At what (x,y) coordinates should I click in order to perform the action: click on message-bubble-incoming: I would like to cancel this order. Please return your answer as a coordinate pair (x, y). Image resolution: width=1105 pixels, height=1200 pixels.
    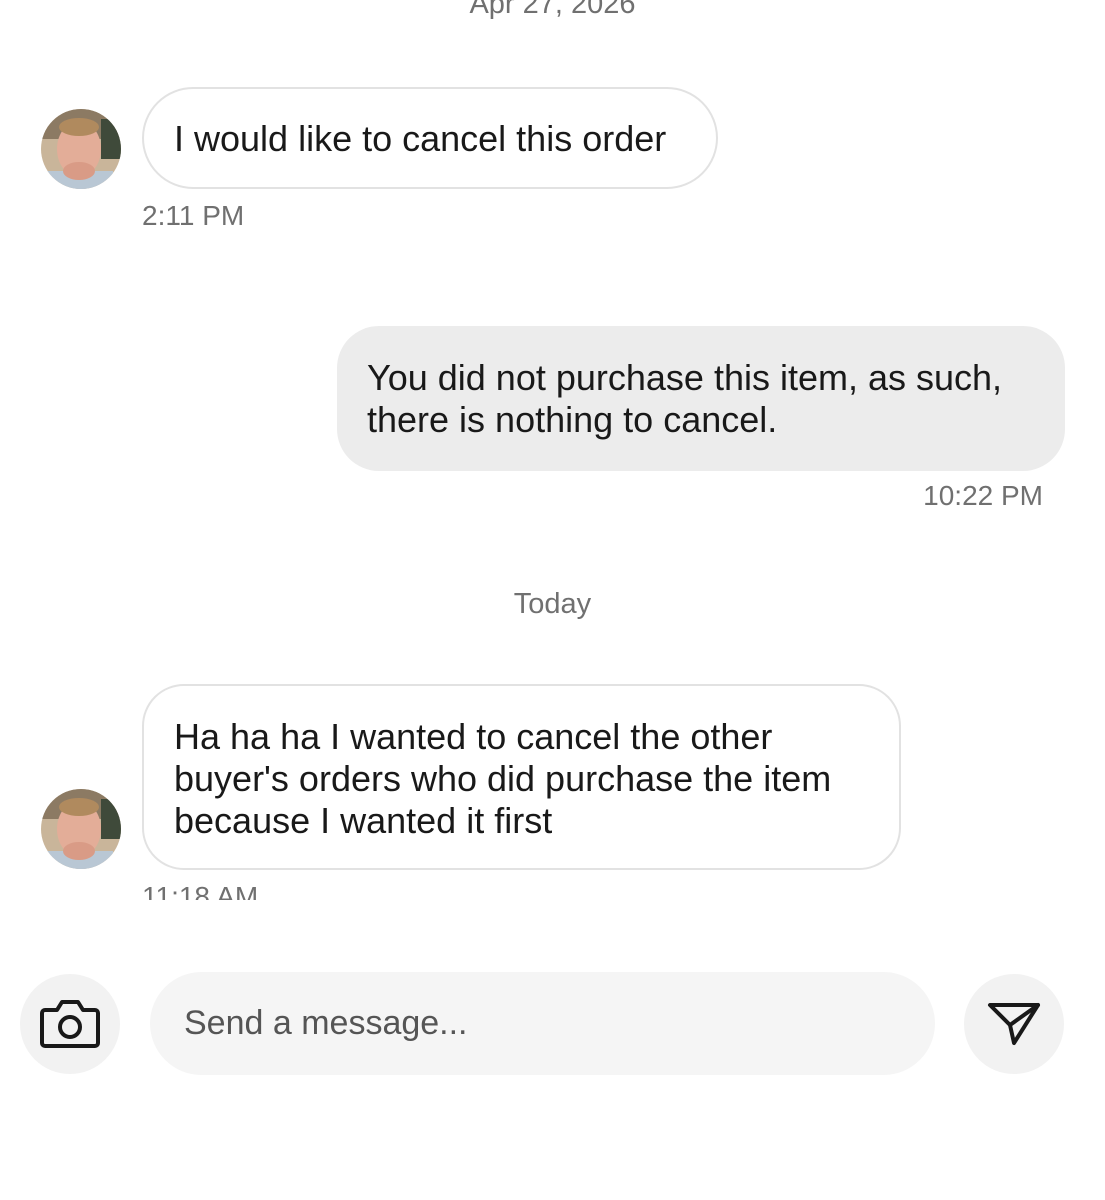
    Looking at the image, I should click on (430, 138).